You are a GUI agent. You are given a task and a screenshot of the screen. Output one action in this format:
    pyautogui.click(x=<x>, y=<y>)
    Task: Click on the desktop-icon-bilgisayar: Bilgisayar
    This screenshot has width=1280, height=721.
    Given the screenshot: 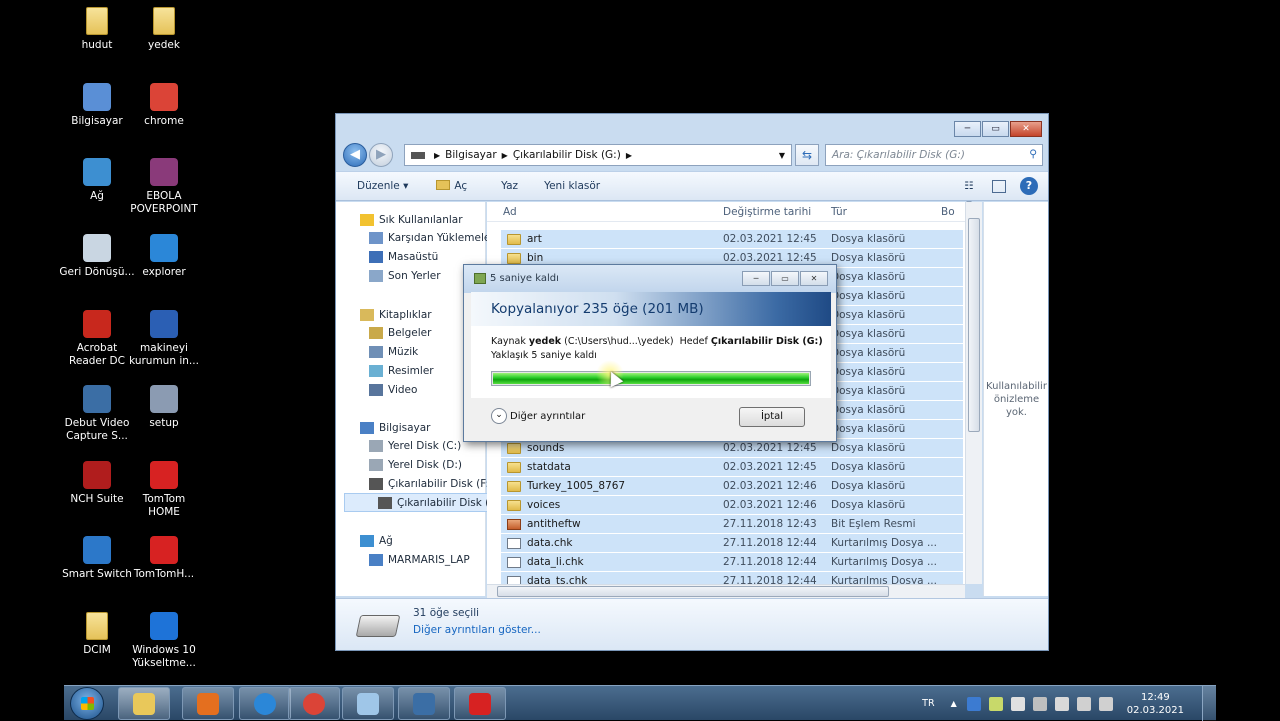 What is the action you would take?
    pyautogui.click(x=97, y=105)
    